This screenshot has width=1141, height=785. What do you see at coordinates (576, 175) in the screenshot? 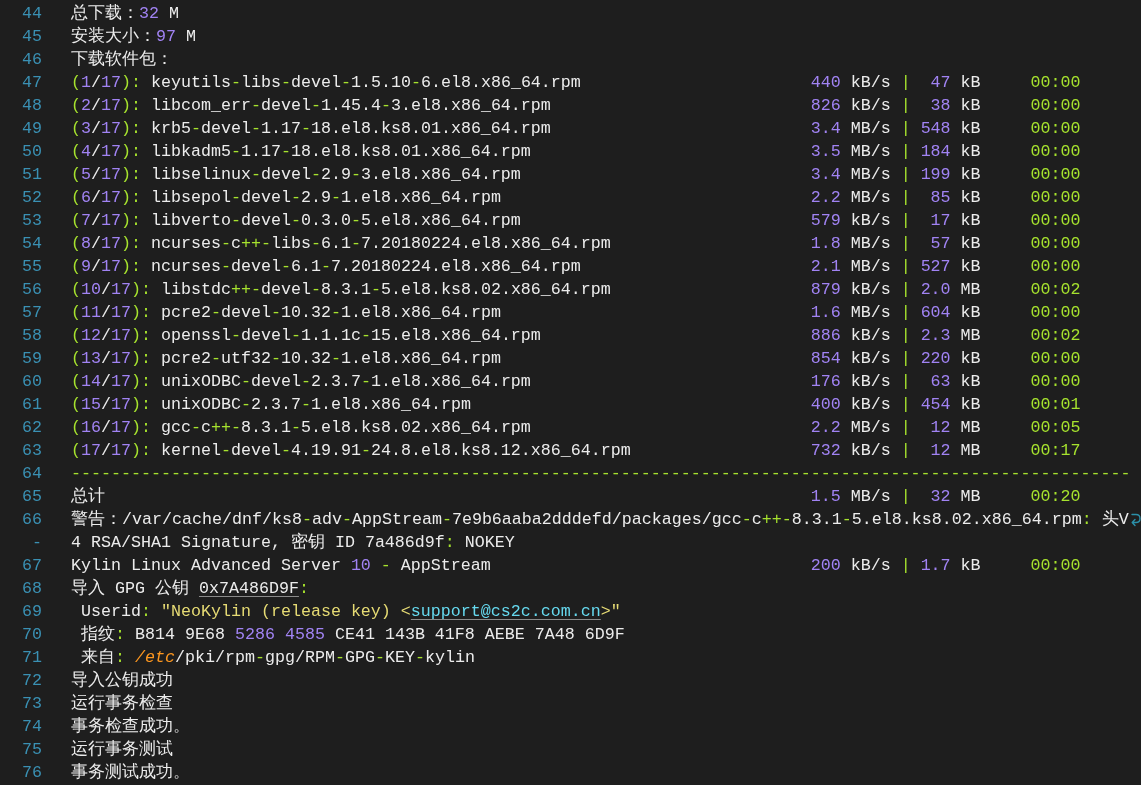
I see `code-line: (5/17): libselinux-devel-2.9-3.el8.x86_64.rpm 3.4 MB/s | 199 kB 00:00` at bounding box center [576, 175].